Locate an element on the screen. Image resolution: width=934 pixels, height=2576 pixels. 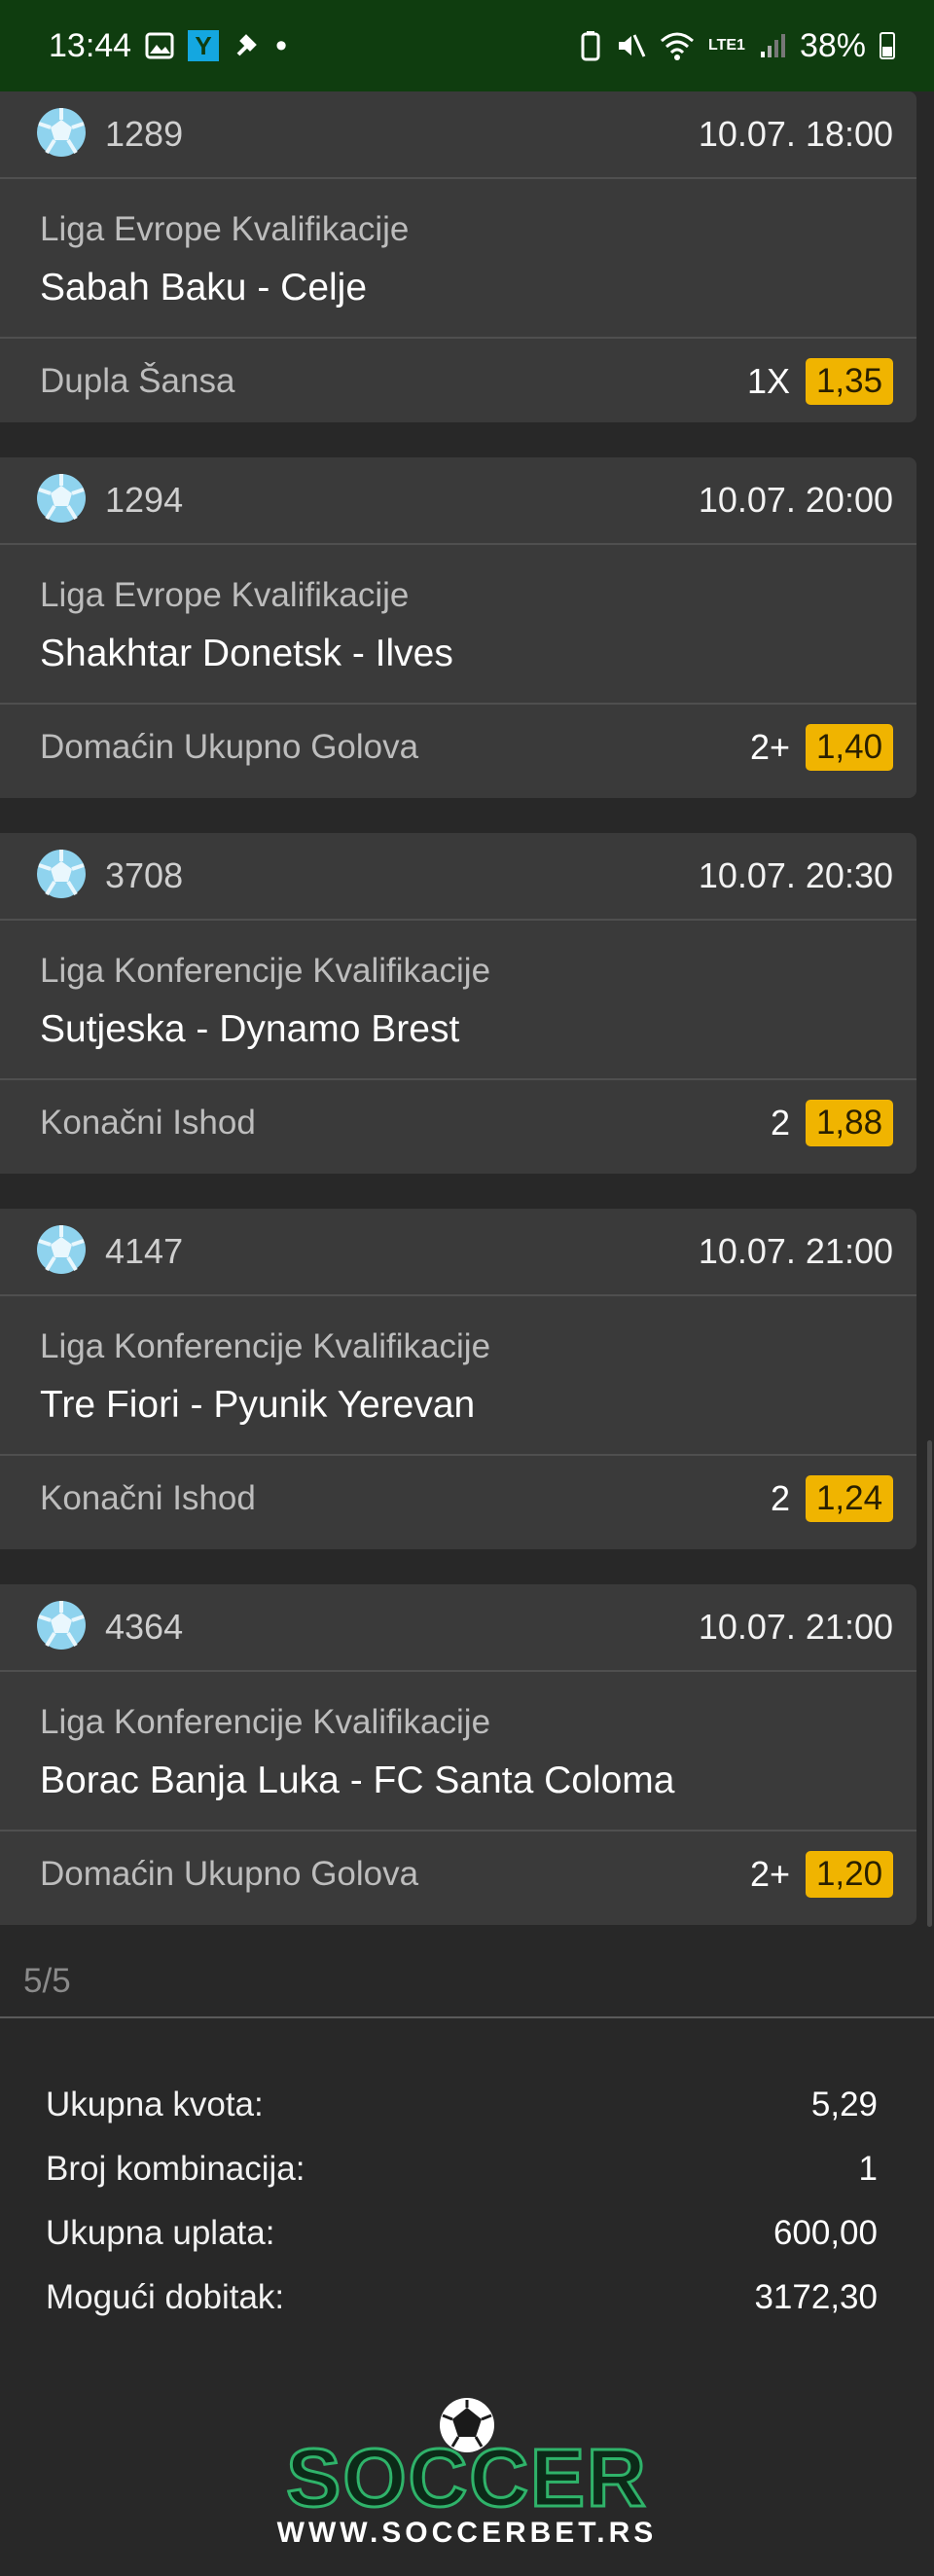
tools-icon is located at coordinates (247, 45).